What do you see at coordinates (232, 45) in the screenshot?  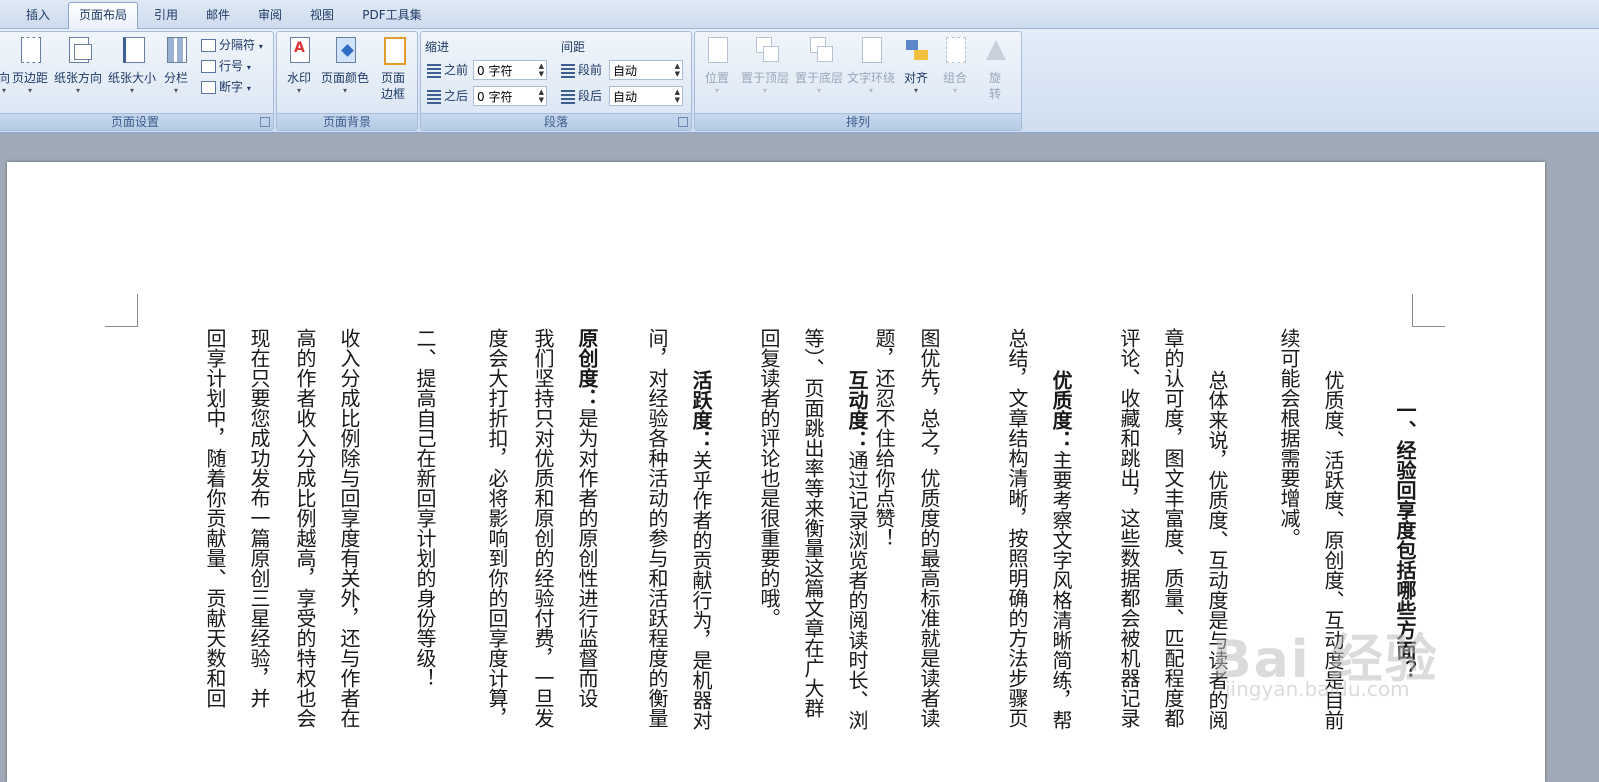 I see `breaks-button: 分隔符 ▾` at bounding box center [232, 45].